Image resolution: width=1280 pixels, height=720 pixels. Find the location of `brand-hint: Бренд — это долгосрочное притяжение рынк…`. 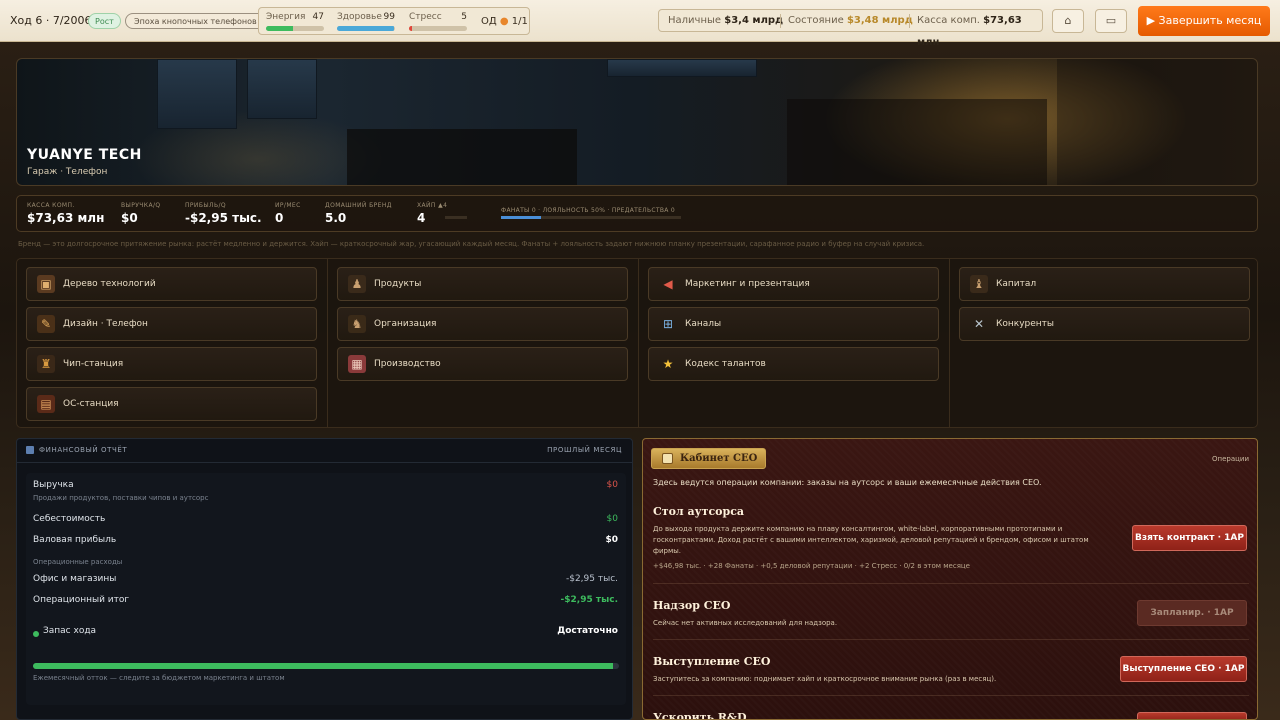

brand-hint: Бренд — это долгосрочное притяжение рынк… is located at coordinates (471, 244).